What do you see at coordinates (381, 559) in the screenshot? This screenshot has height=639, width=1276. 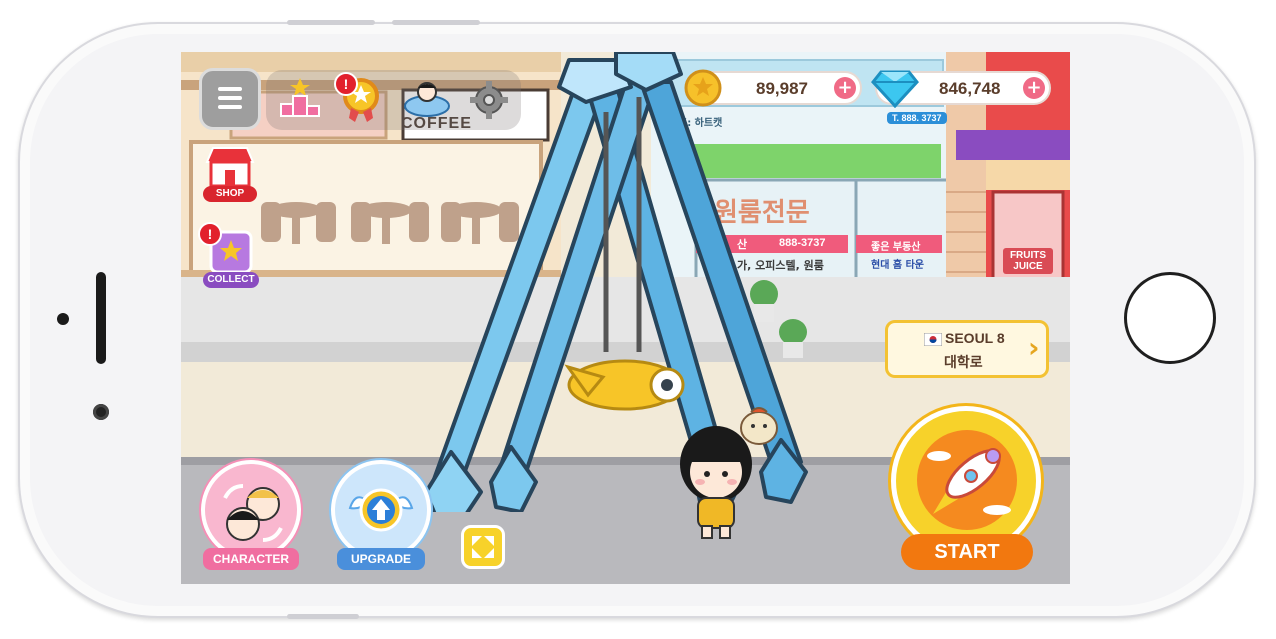 I see `upgrade-label: UPGRADE` at bounding box center [381, 559].